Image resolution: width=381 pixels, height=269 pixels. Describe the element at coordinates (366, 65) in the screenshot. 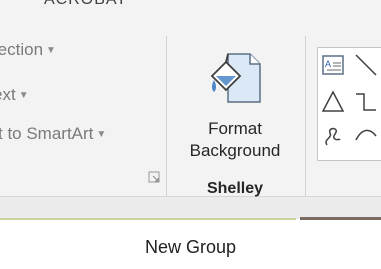

I see `line-shape-icon` at that location.